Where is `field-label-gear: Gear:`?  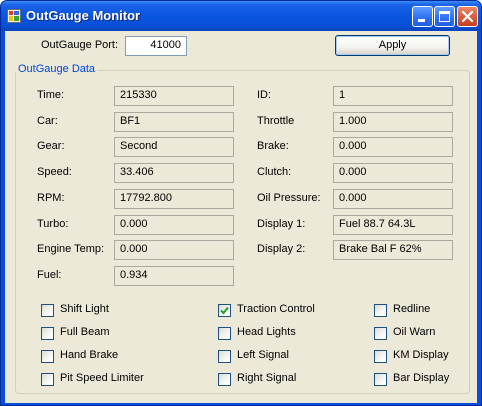 field-label-gear: Gear: is located at coordinates (51, 146).